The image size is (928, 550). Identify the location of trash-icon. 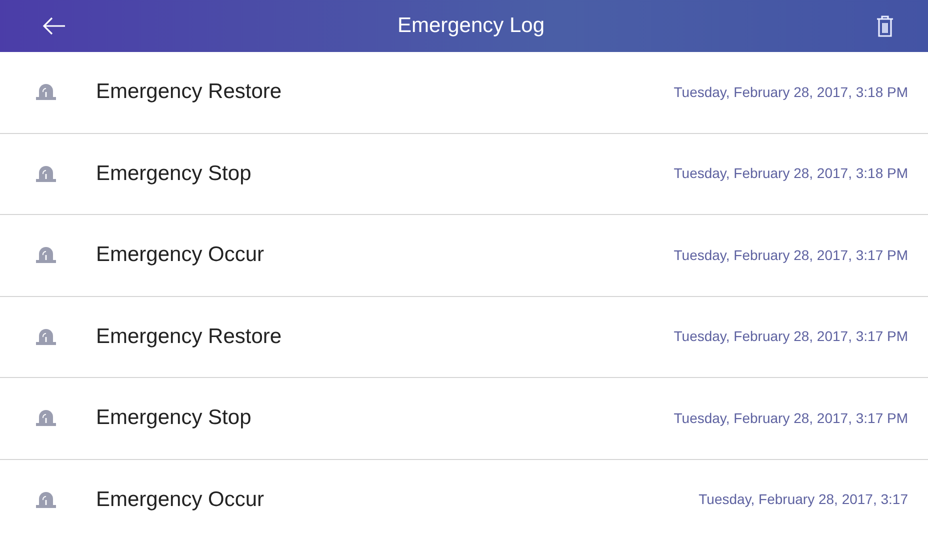
(885, 26).